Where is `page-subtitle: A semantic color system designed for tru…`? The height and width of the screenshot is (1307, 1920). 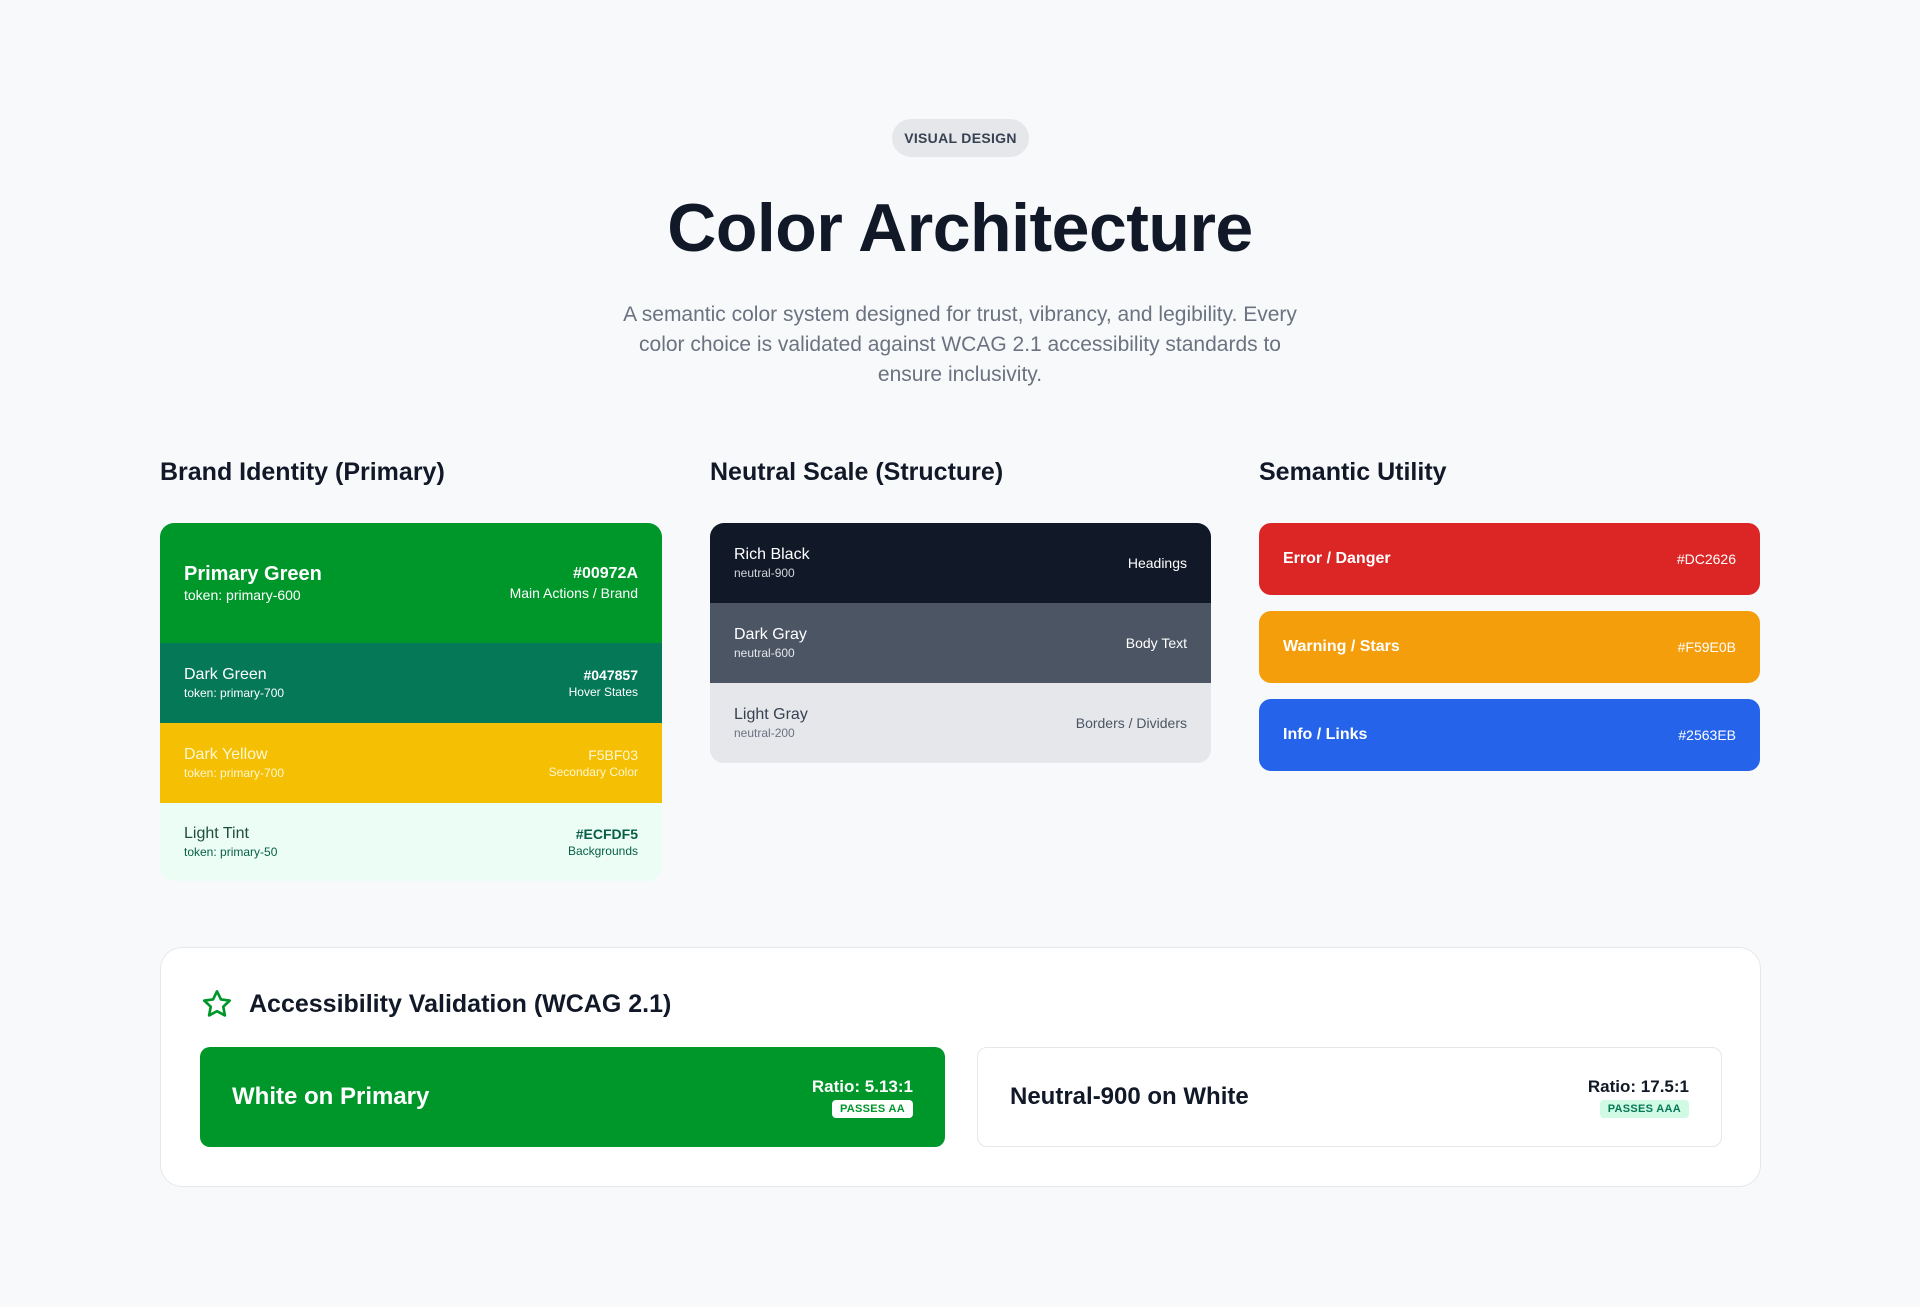 page-subtitle: A semantic color system designed for tru… is located at coordinates (960, 344).